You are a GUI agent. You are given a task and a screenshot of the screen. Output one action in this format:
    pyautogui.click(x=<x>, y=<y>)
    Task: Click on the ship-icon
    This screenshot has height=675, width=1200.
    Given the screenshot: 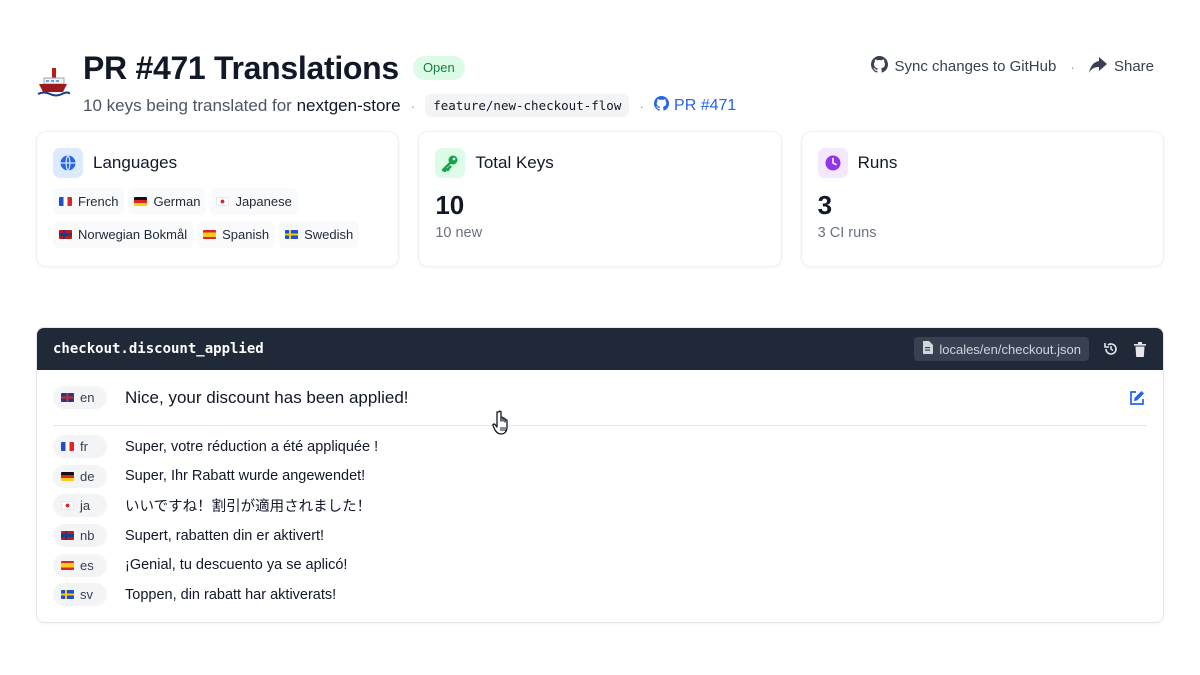 What is the action you would take?
    pyautogui.click(x=53, y=83)
    